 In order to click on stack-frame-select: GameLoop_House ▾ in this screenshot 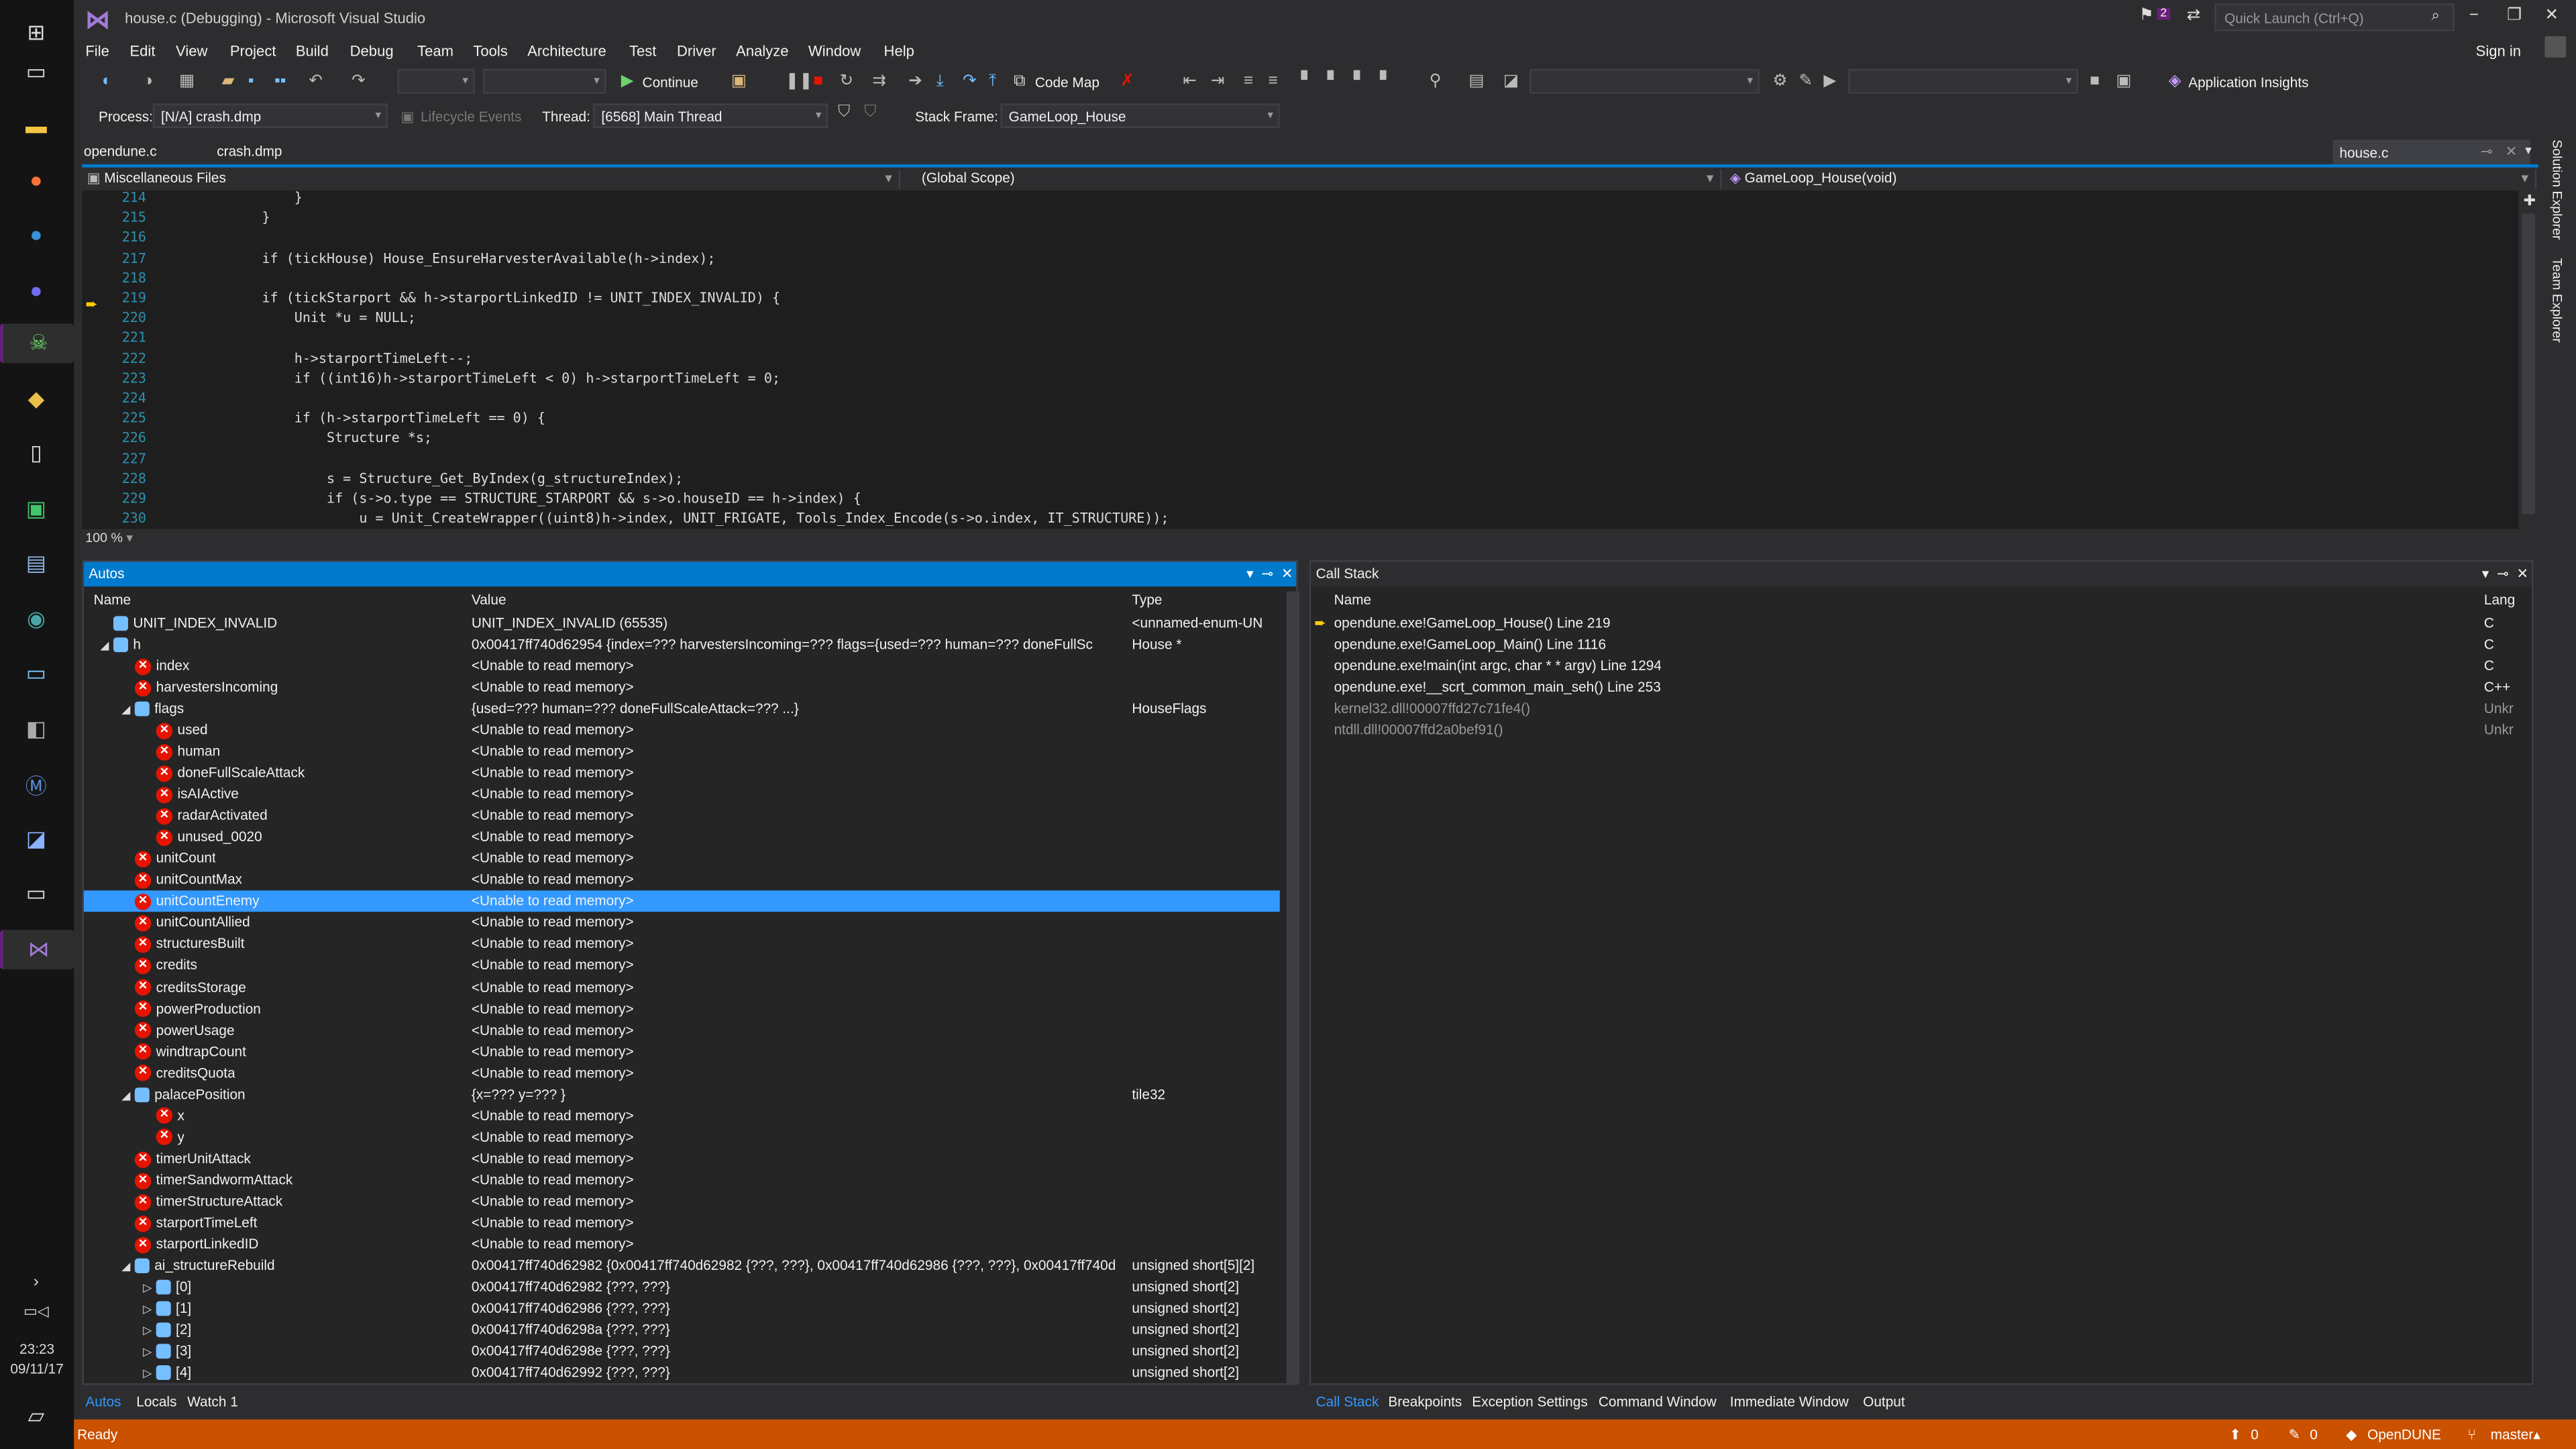, I will do `click(1140, 116)`.